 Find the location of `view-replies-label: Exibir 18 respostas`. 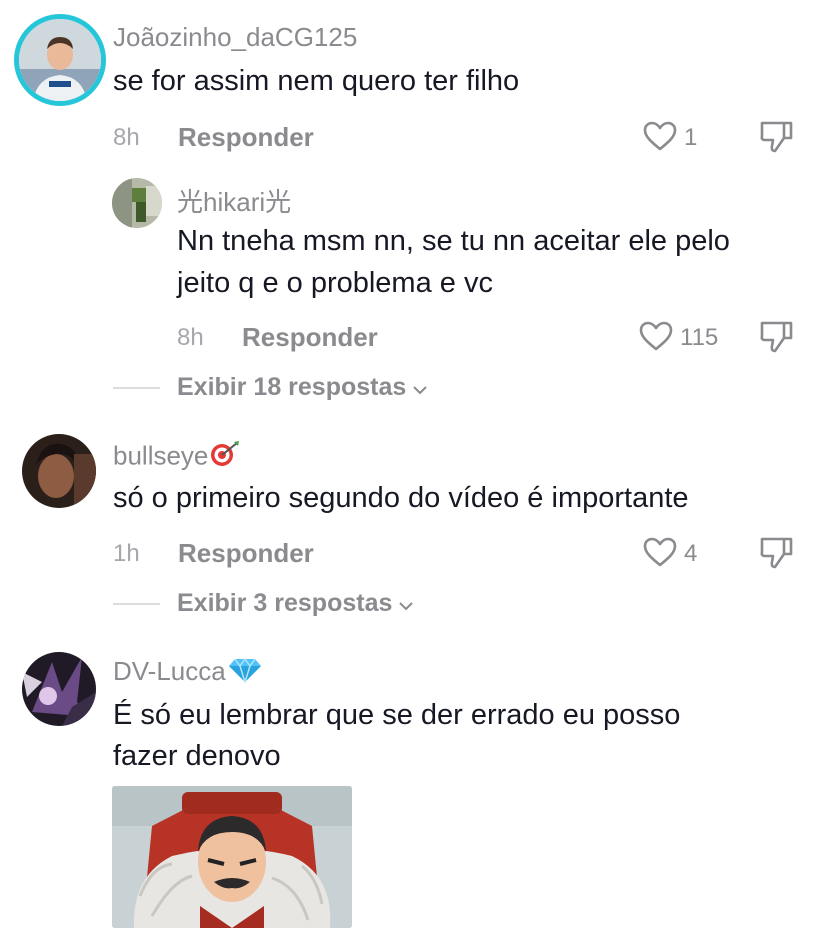

view-replies-label: Exibir 18 respostas is located at coordinates (292, 387).